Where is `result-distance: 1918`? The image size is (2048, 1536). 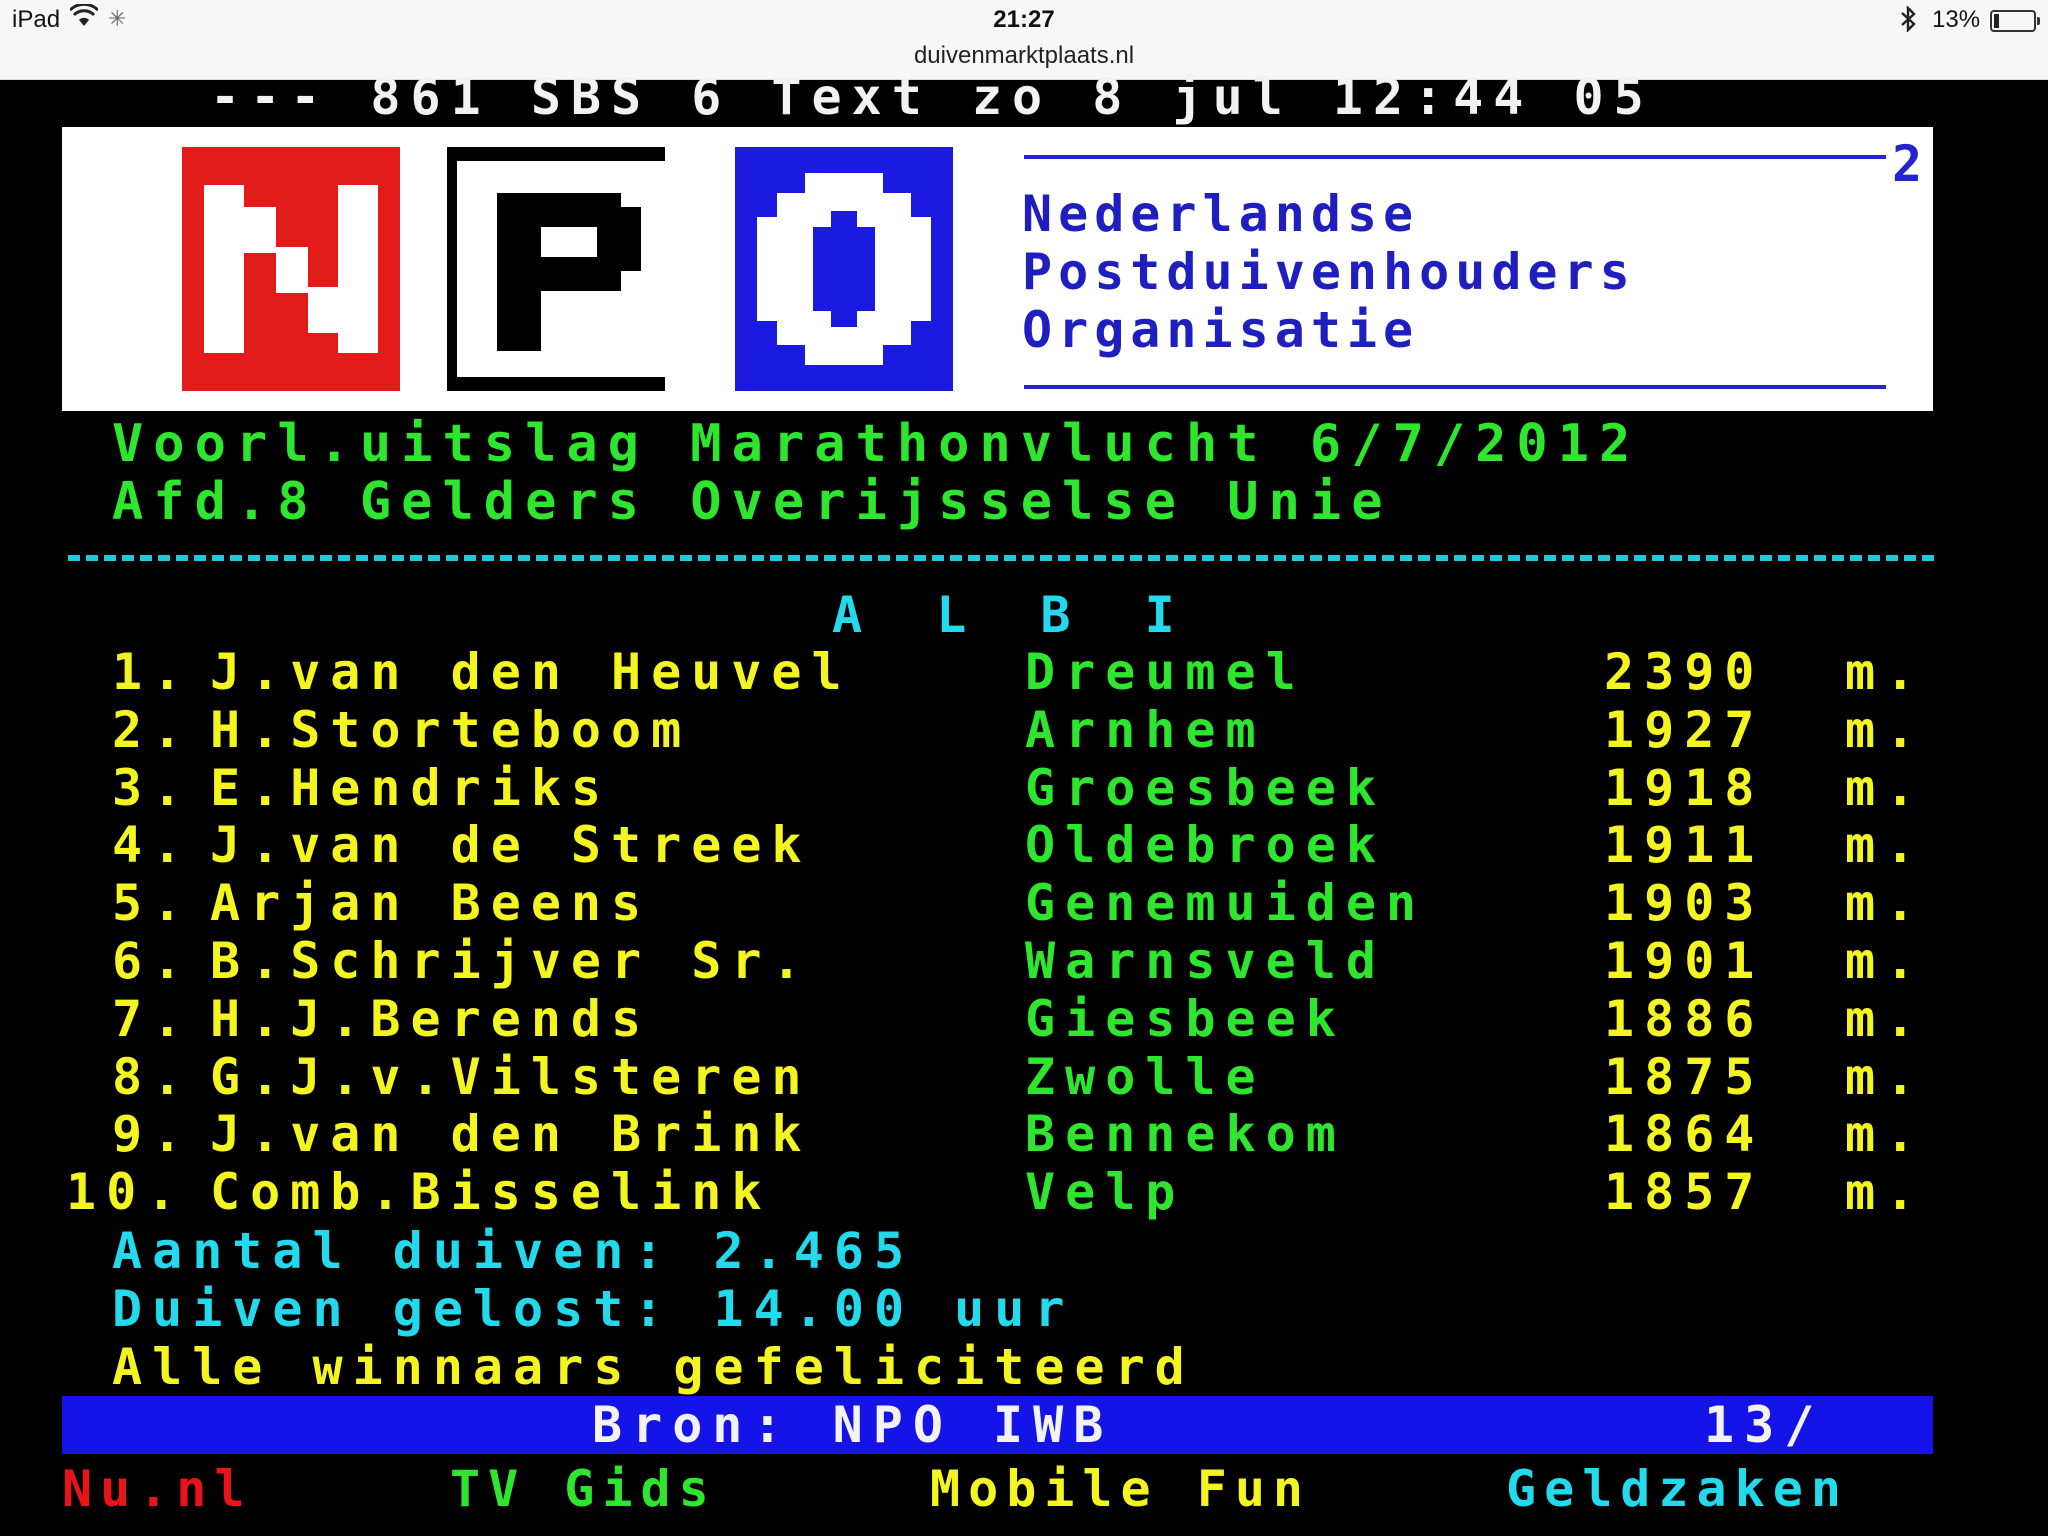 result-distance: 1918 is located at coordinates (1684, 787).